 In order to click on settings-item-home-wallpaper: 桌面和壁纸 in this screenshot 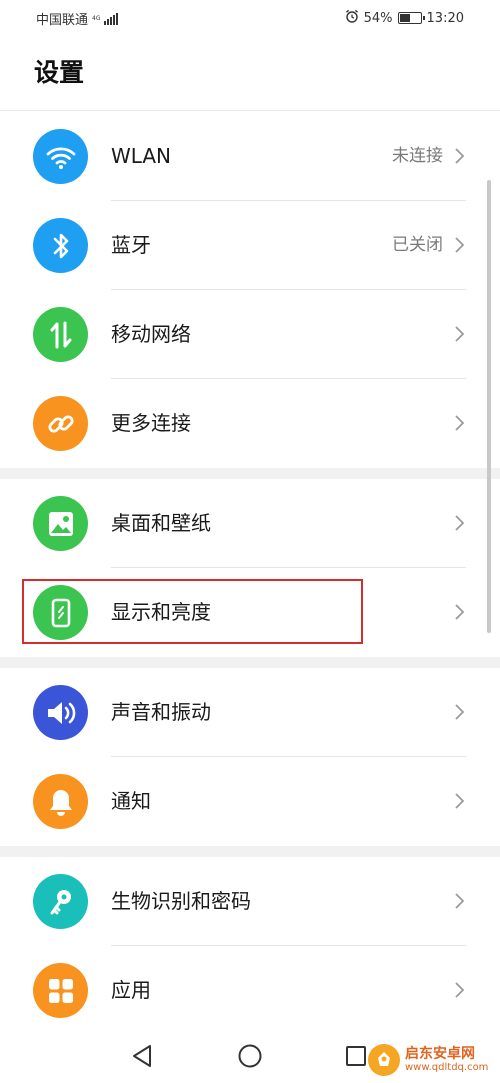, I will do `click(250, 523)`.